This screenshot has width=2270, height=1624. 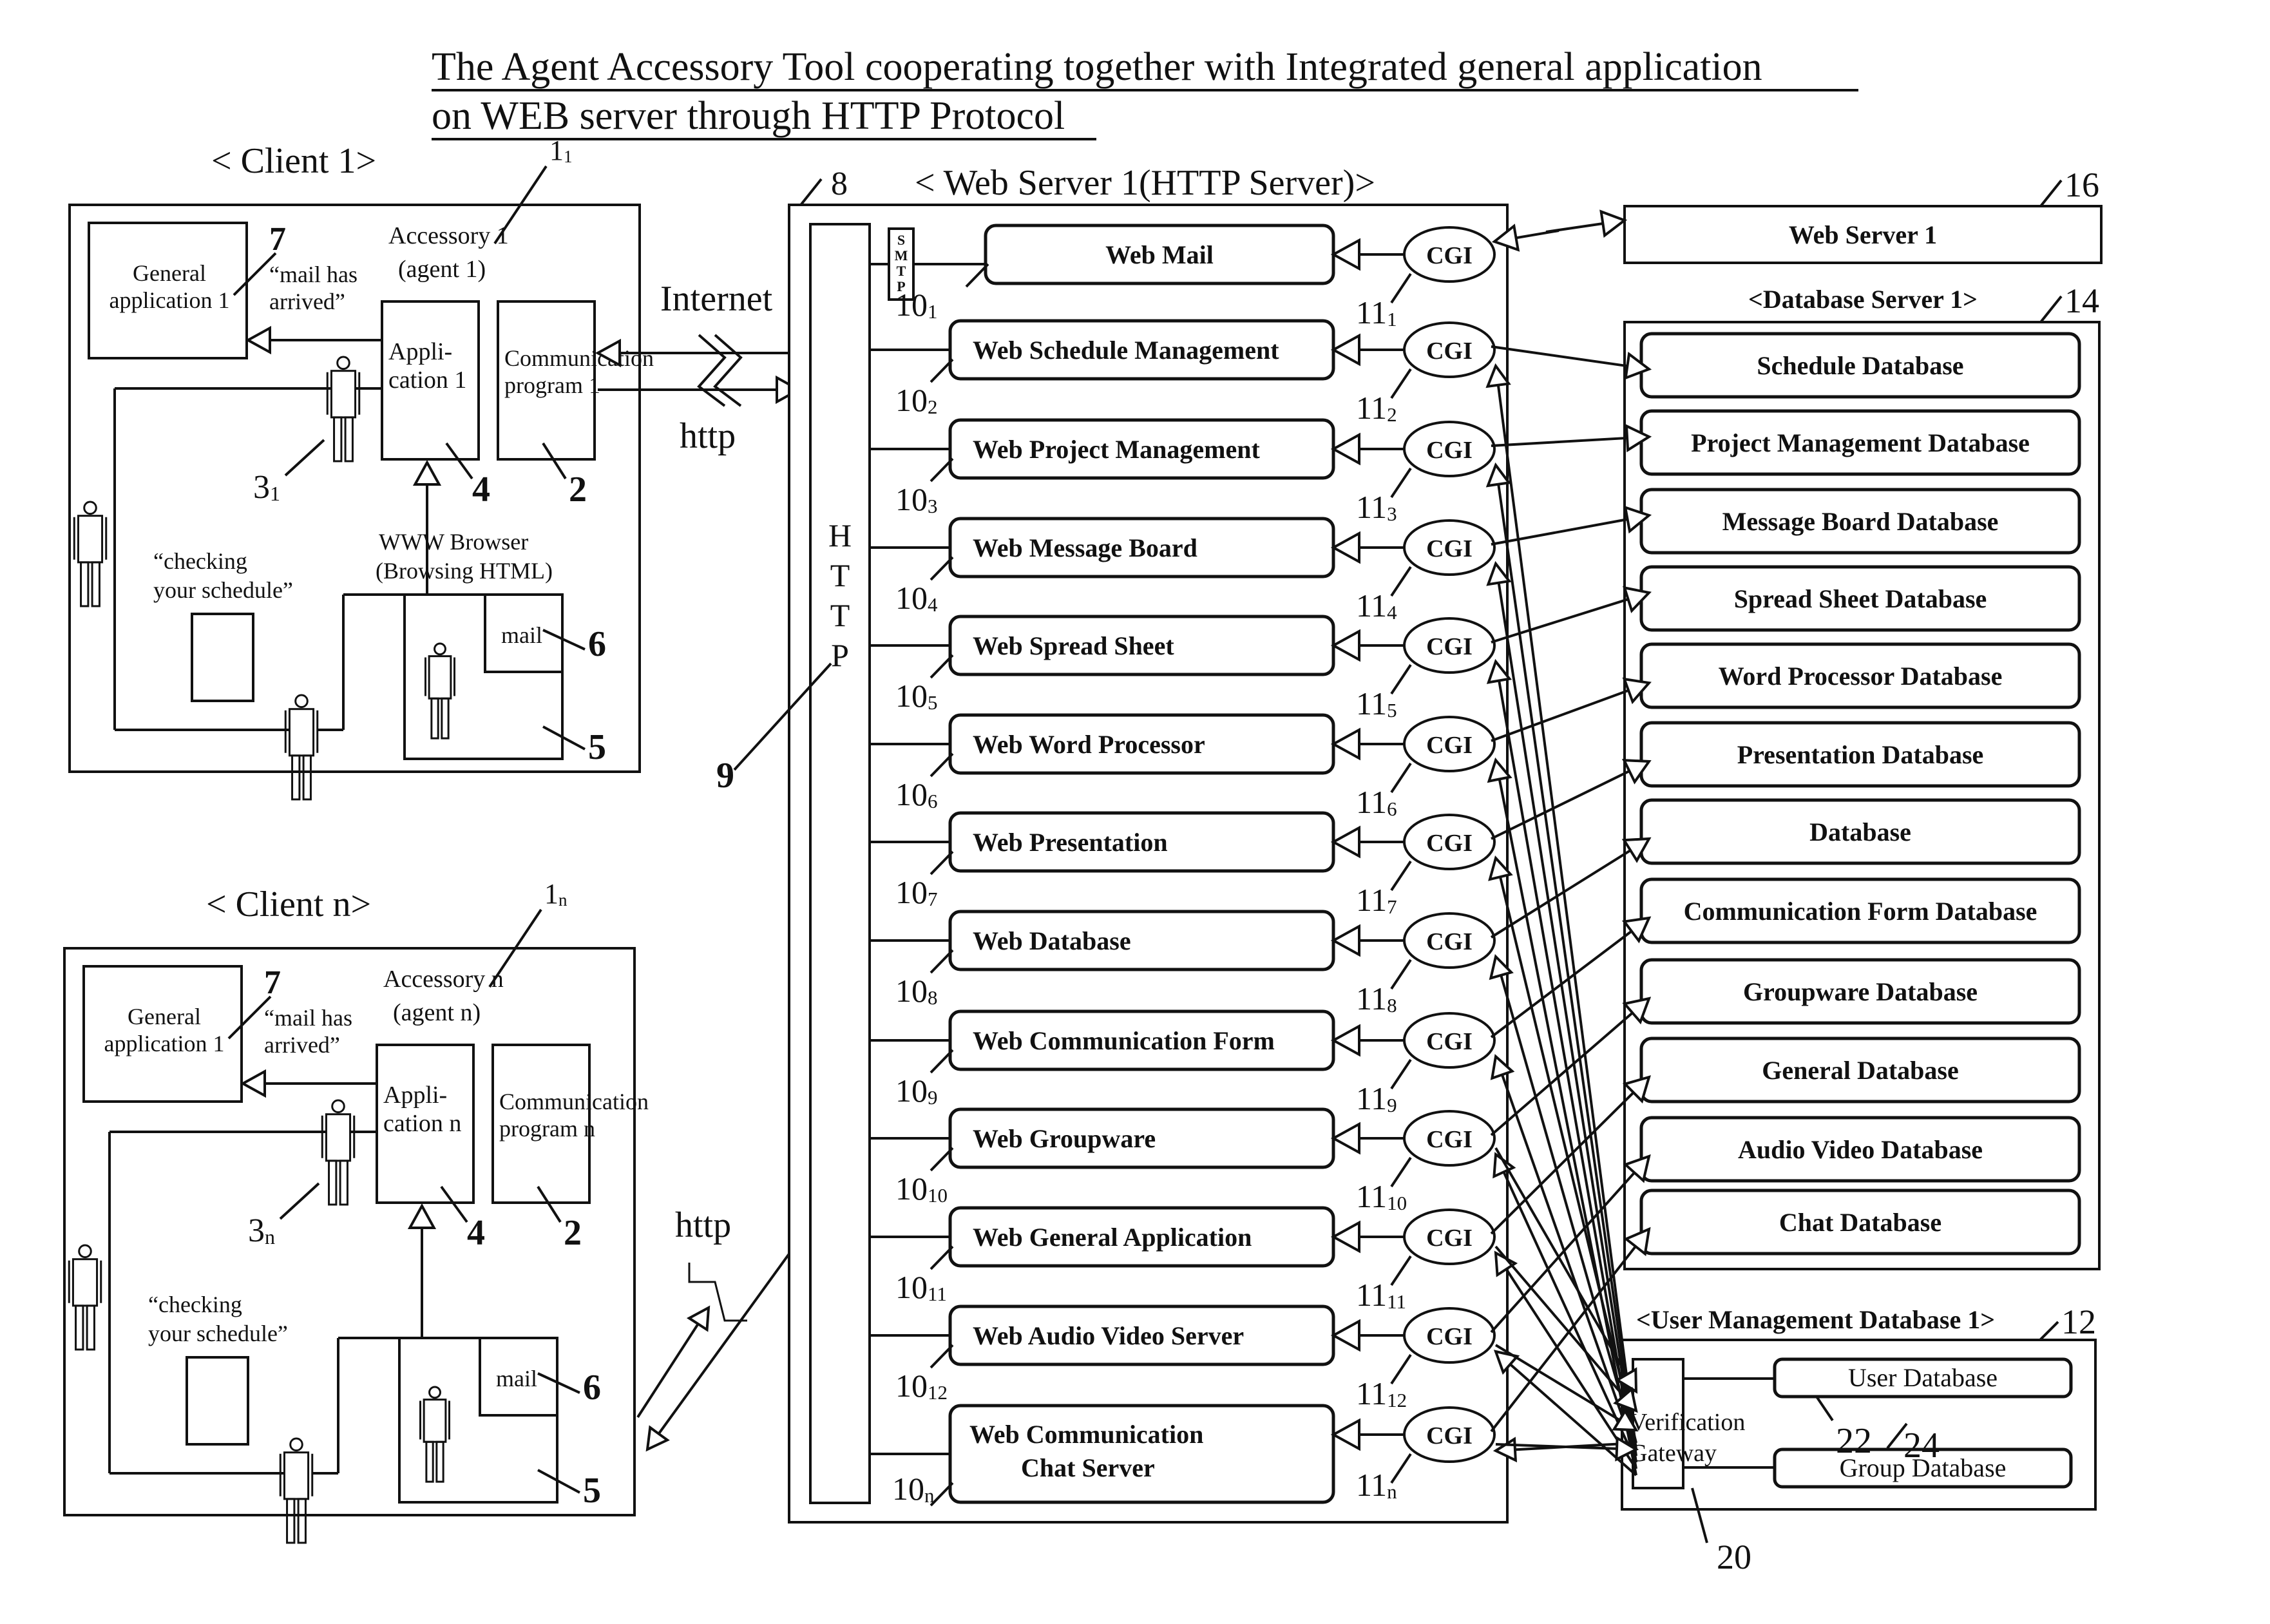 What do you see at coordinates (1052, 940) in the screenshot?
I see `web-application-label: Web Database` at bounding box center [1052, 940].